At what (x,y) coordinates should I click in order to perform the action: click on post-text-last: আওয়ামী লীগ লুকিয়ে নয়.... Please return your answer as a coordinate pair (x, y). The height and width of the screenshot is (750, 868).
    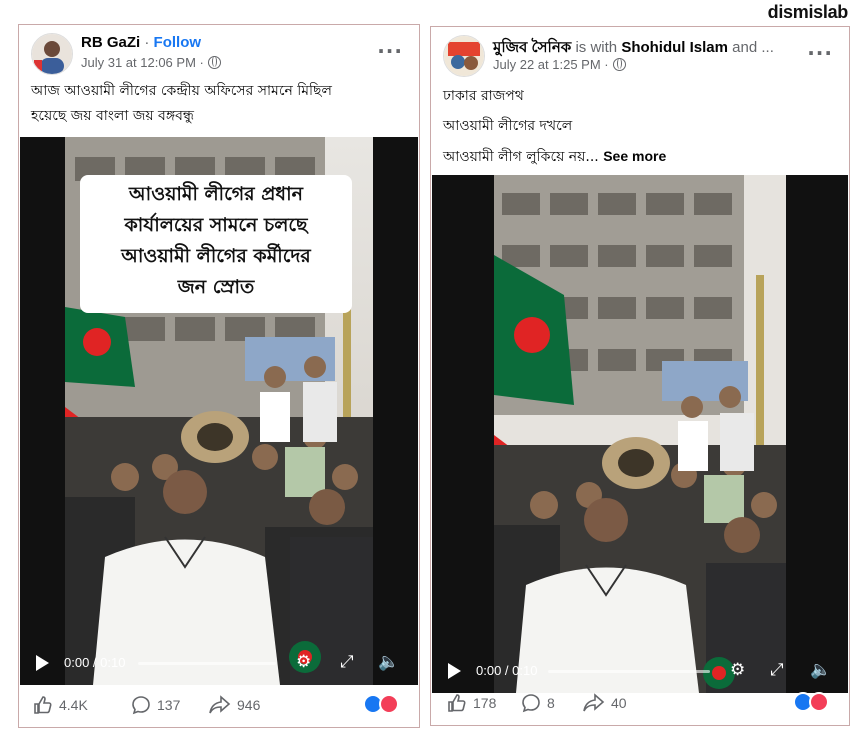
    Looking at the image, I should click on (521, 157).